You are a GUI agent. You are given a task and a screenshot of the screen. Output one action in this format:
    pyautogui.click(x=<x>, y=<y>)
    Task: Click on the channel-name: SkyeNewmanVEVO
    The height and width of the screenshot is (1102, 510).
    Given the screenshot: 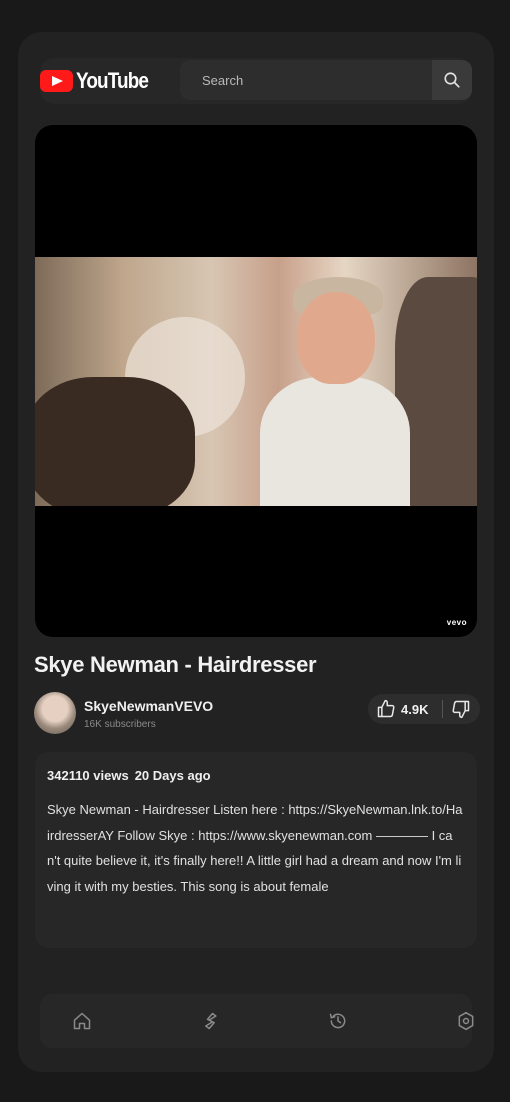 What is the action you would take?
    pyautogui.click(x=148, y=706)
    